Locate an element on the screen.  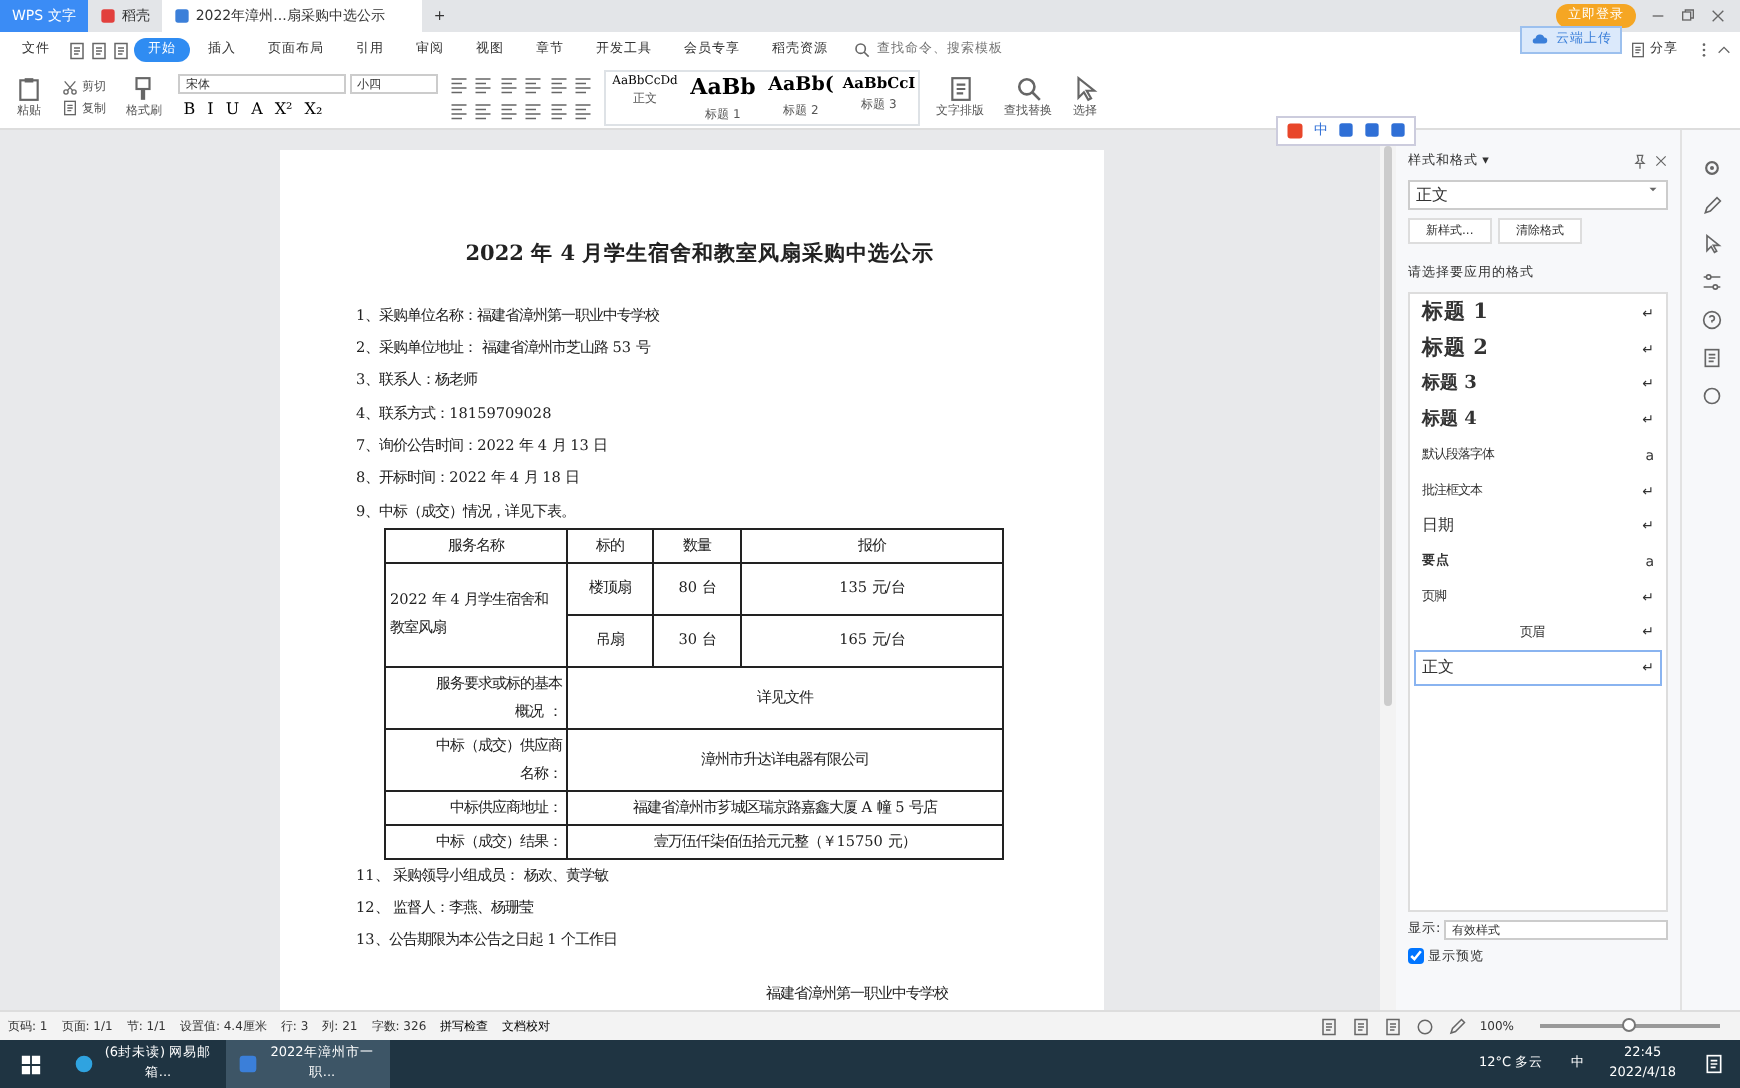
format-button: X² is located at coordinates (283, 109).